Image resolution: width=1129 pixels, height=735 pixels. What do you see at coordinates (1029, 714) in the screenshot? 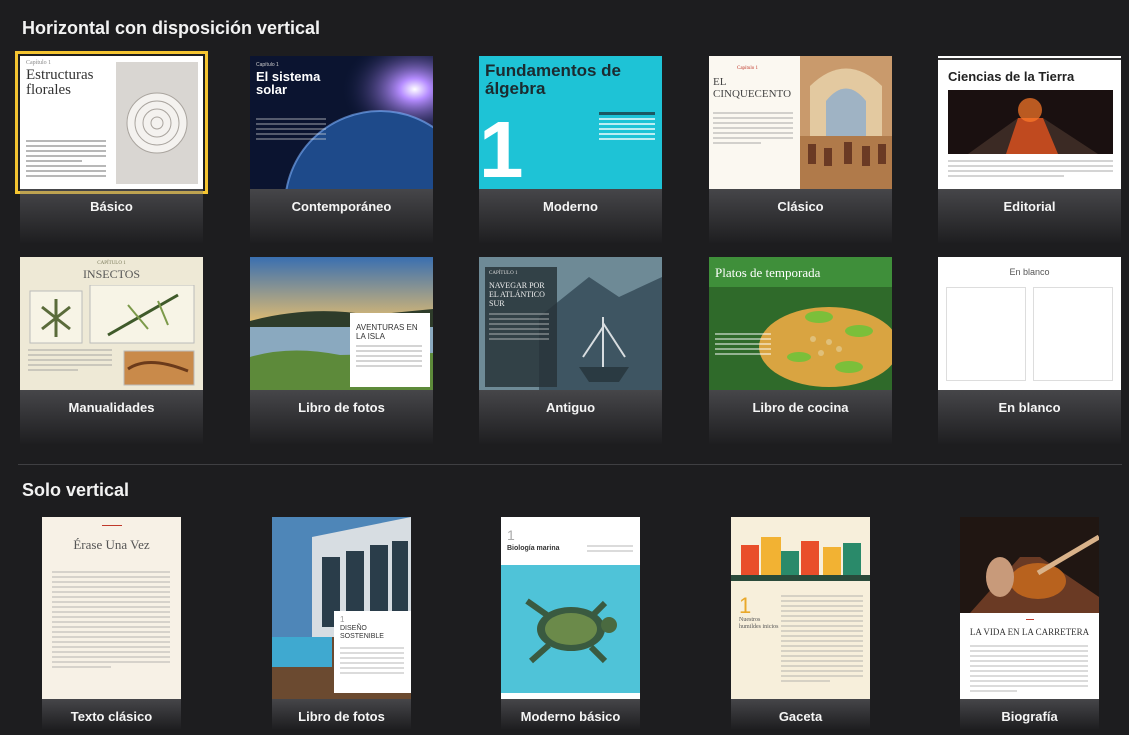
I see `template-label: Biografía` at bounding box center [1029, 714].